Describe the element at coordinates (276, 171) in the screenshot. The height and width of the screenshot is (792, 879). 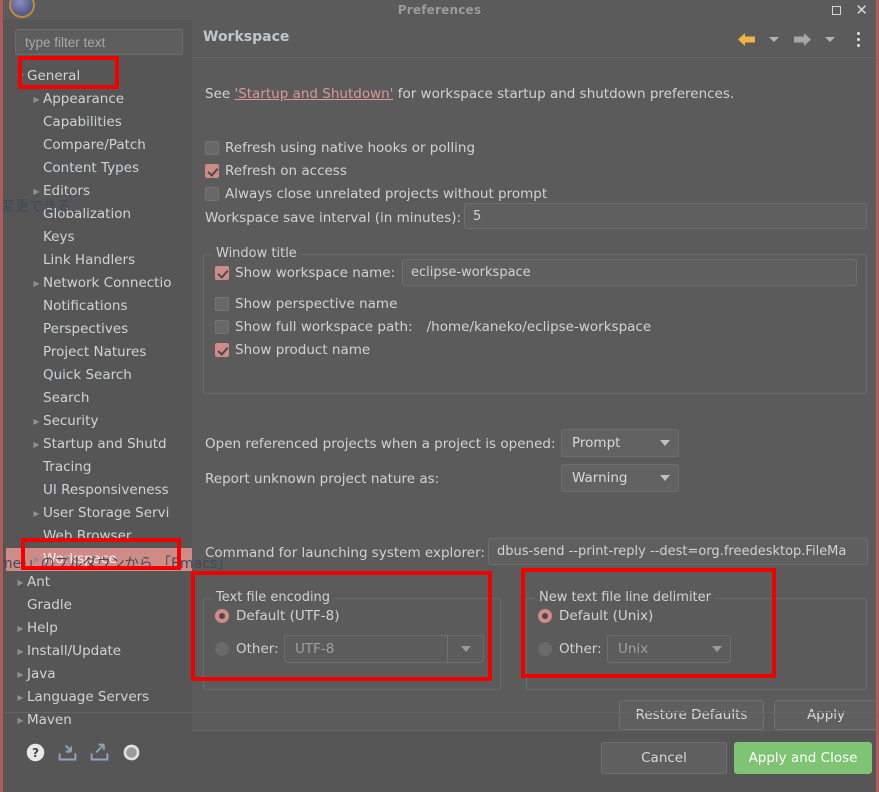
I see `checkbox-refresh-on-access: Refresh on access` at that location.